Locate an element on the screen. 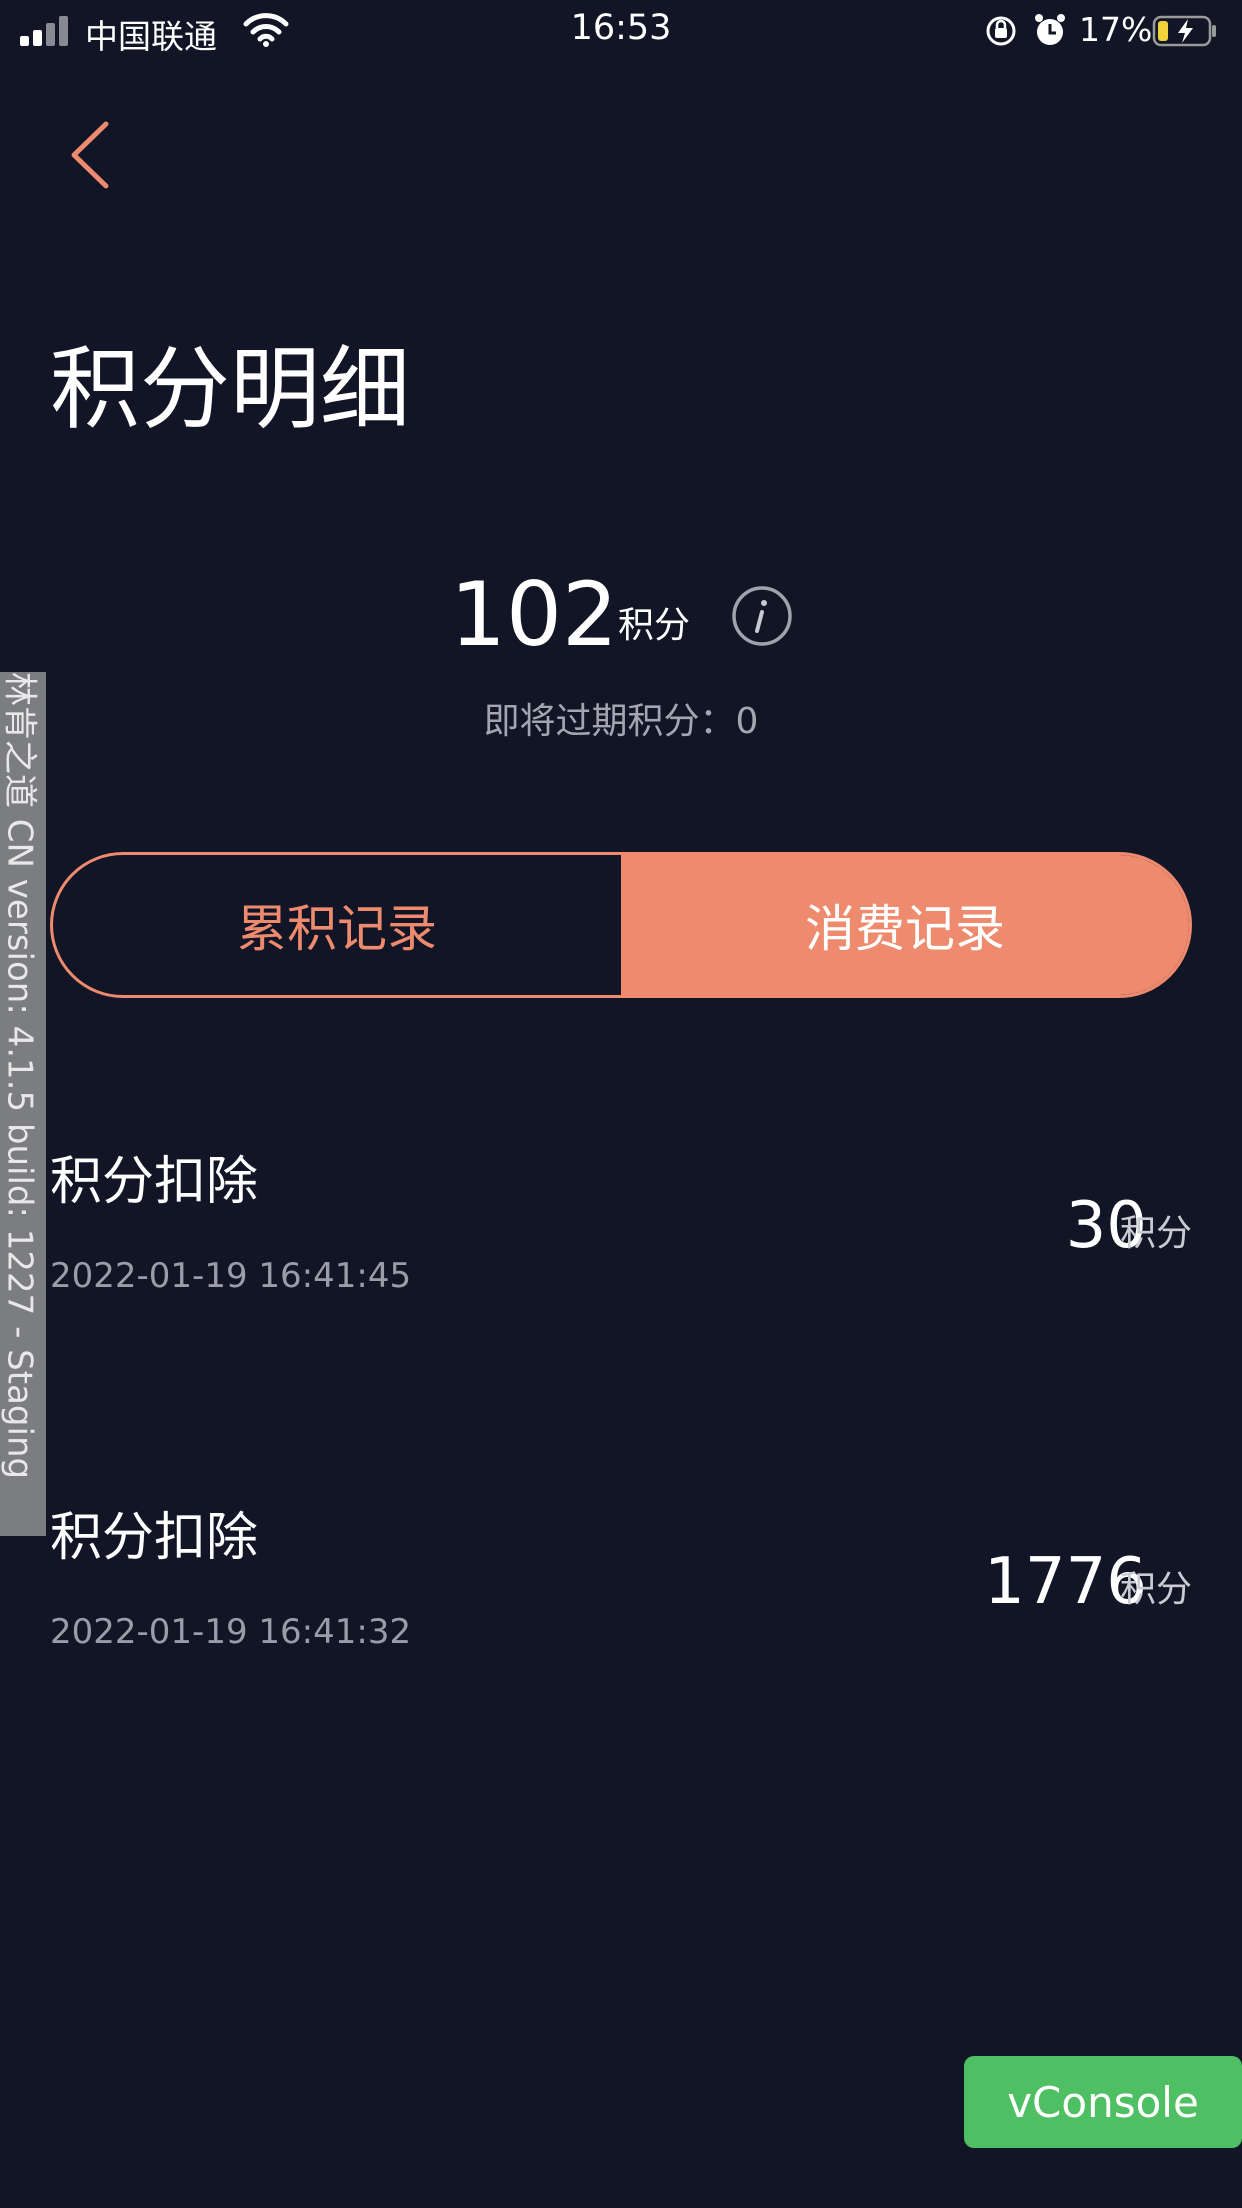 The width and height of the screenshot is (1242, 2208). record-tabs: 累积记录 消费记录 is located at coordinates (621, 925).